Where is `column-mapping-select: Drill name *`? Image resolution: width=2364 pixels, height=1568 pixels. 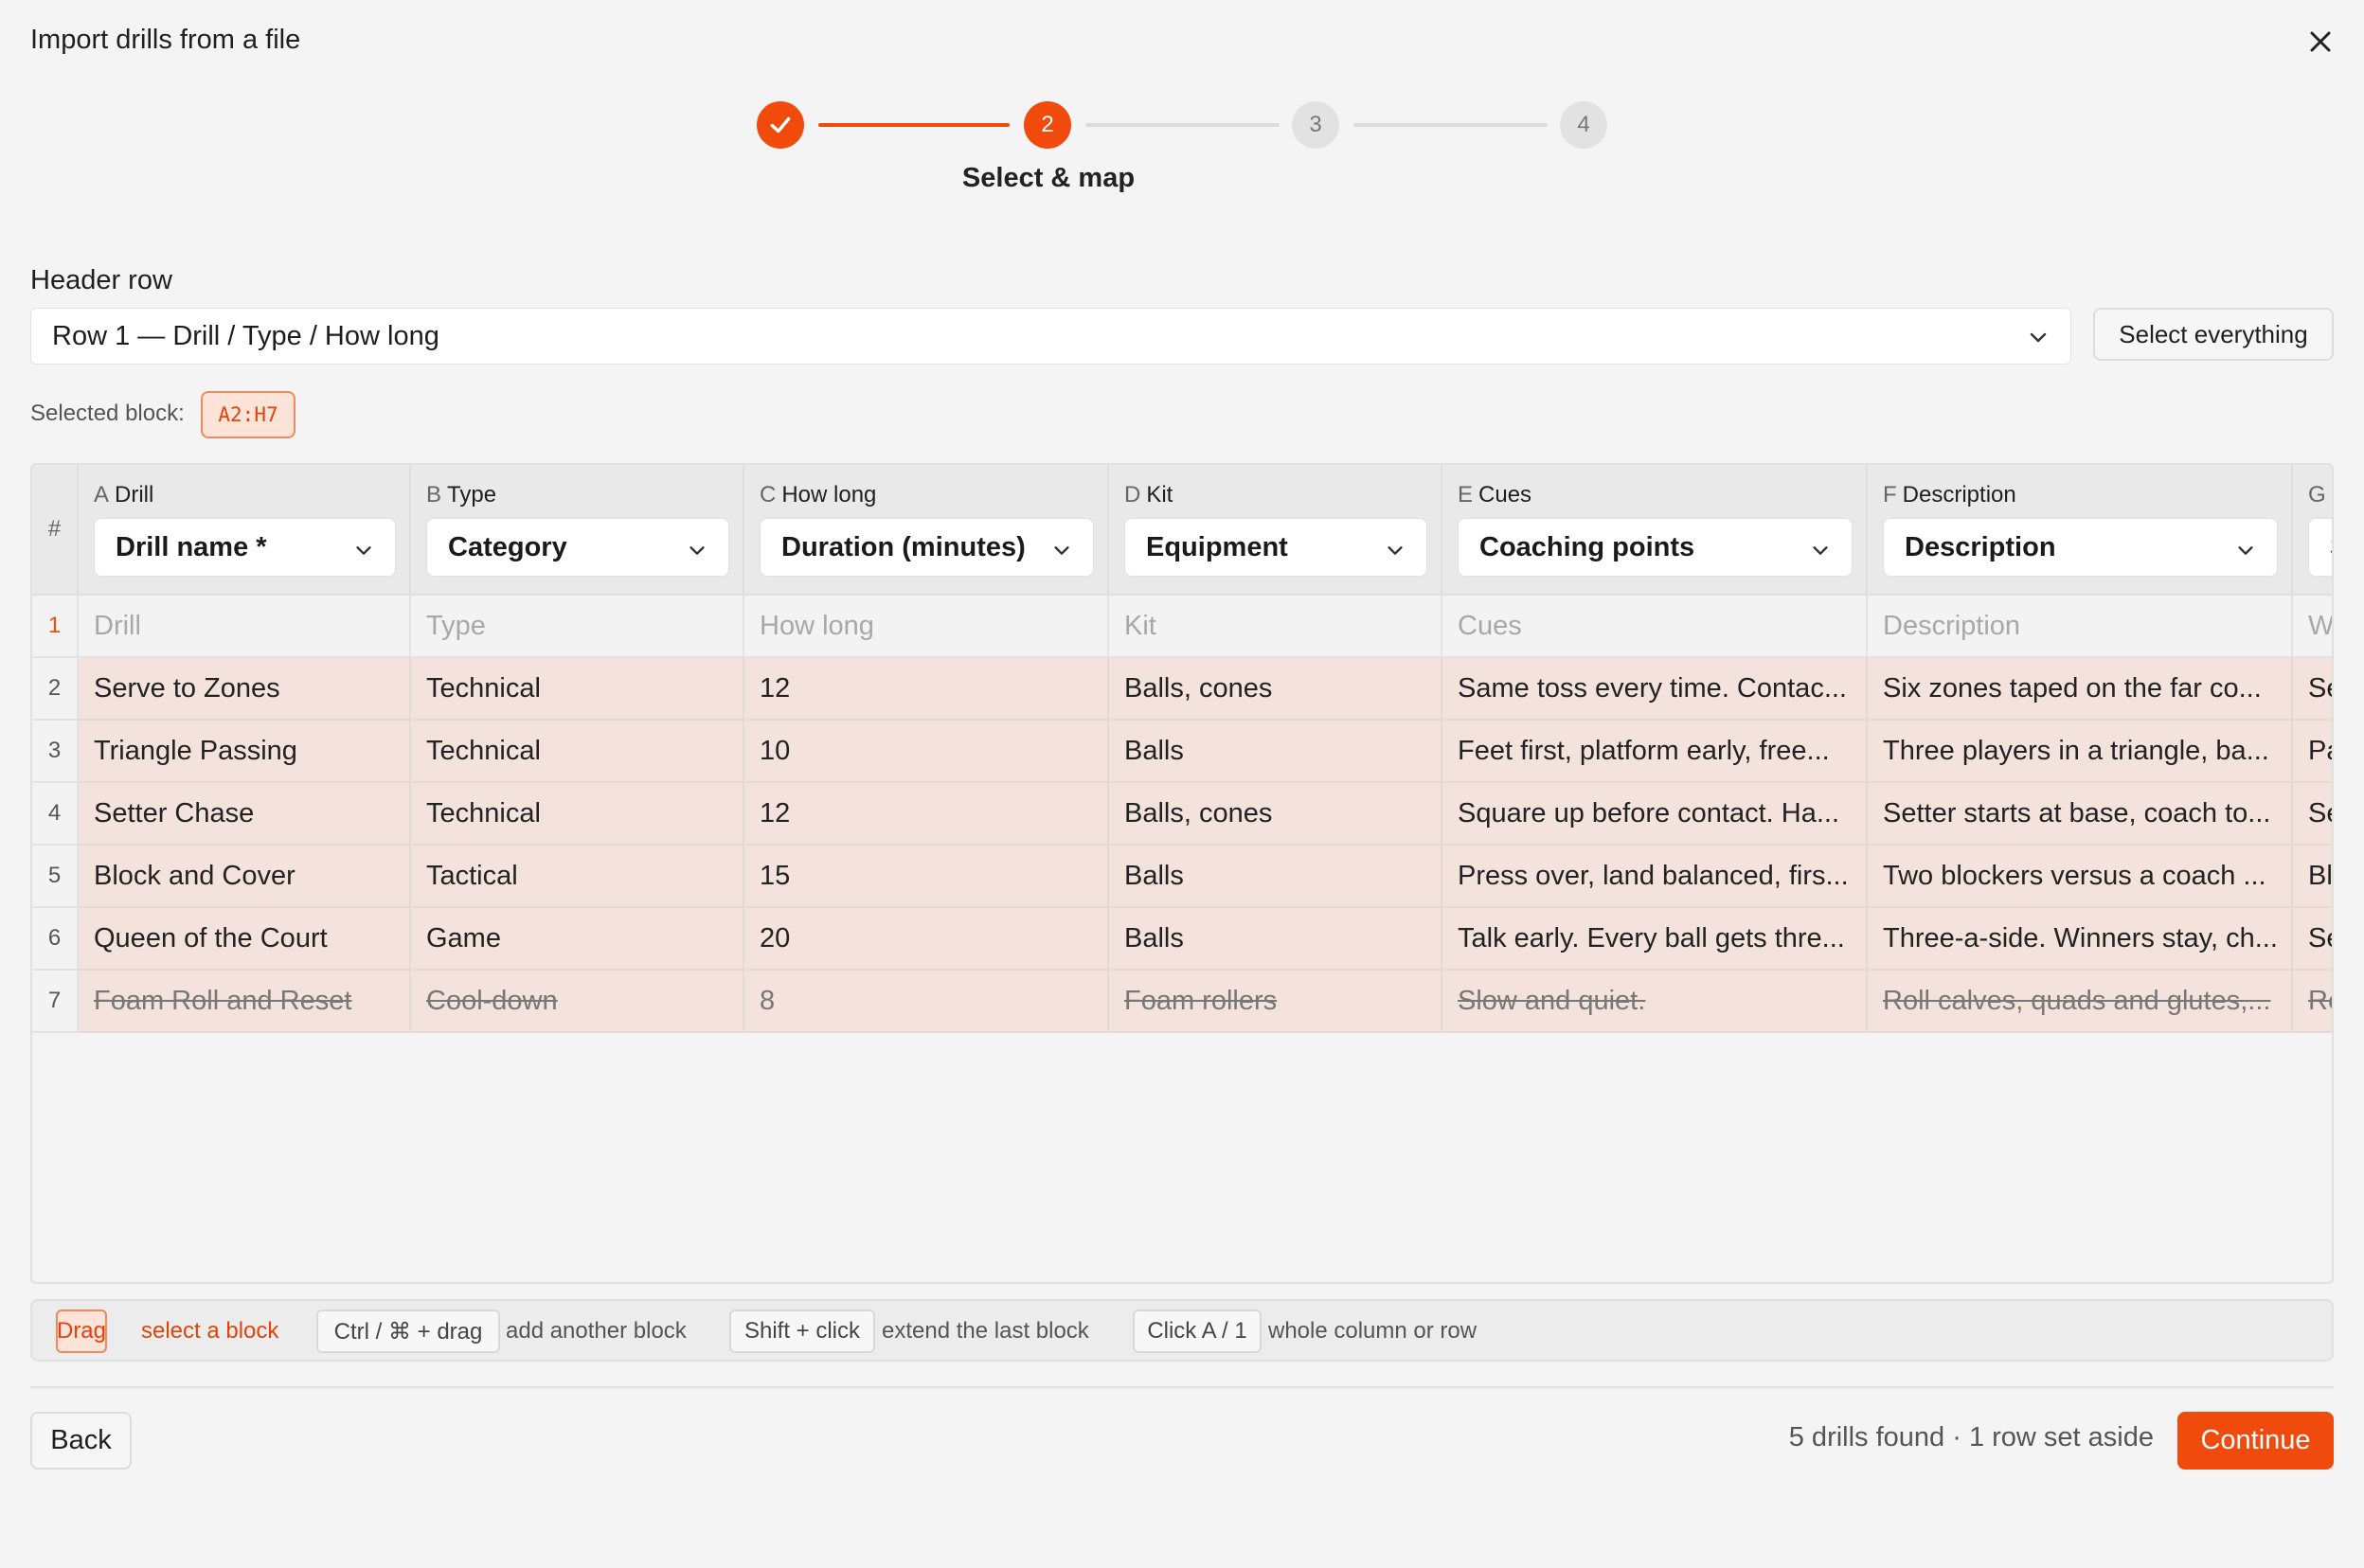 column-mapping-select: Drill name * is located at coordinates (245, 547).